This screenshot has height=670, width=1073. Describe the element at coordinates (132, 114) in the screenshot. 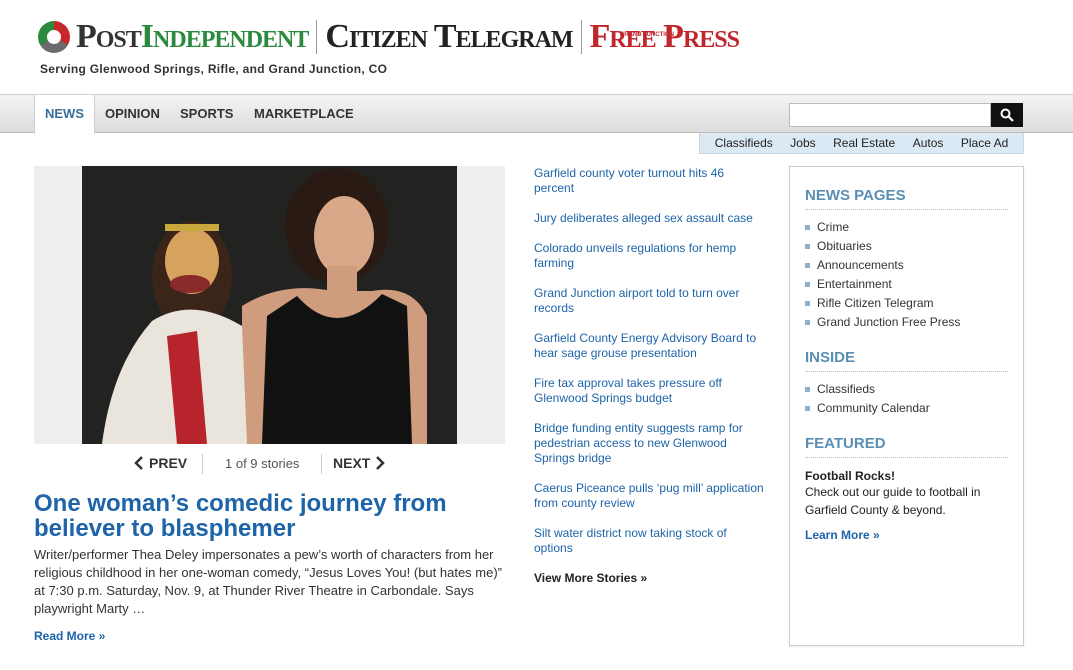

I see `nav-opinion: OPINION` at that location.